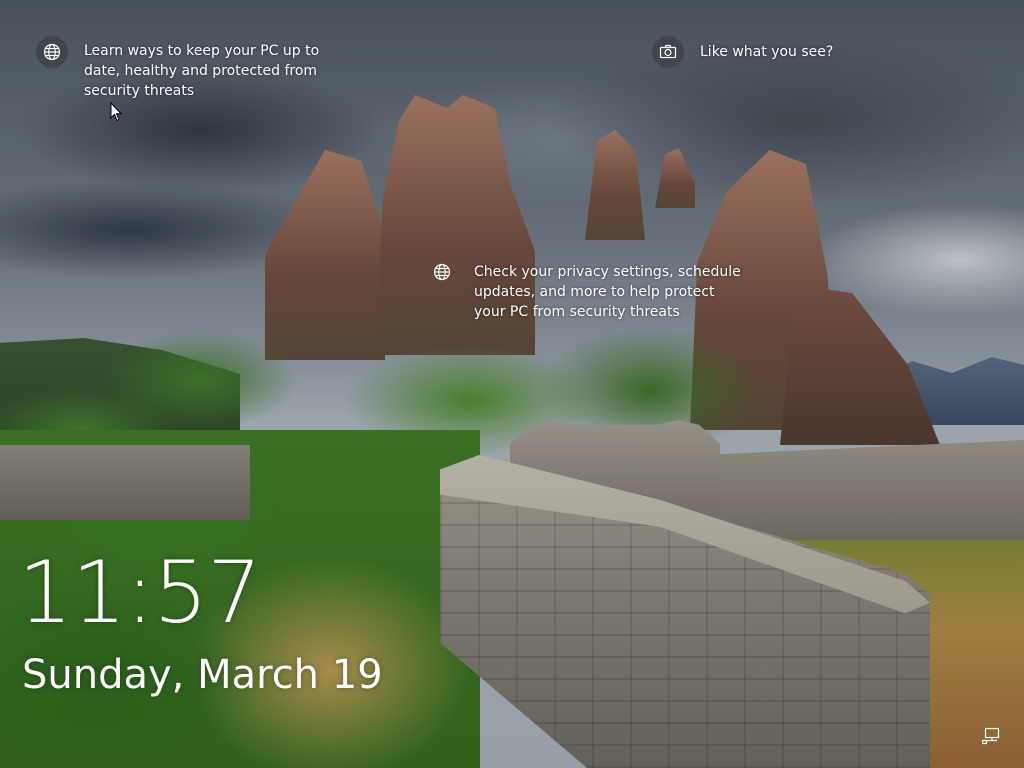 The image size is (1024, 768). Describe the element at coordinates (140, 593) in the screenshot. I see `lock-screen-time: 11:57` at that location.